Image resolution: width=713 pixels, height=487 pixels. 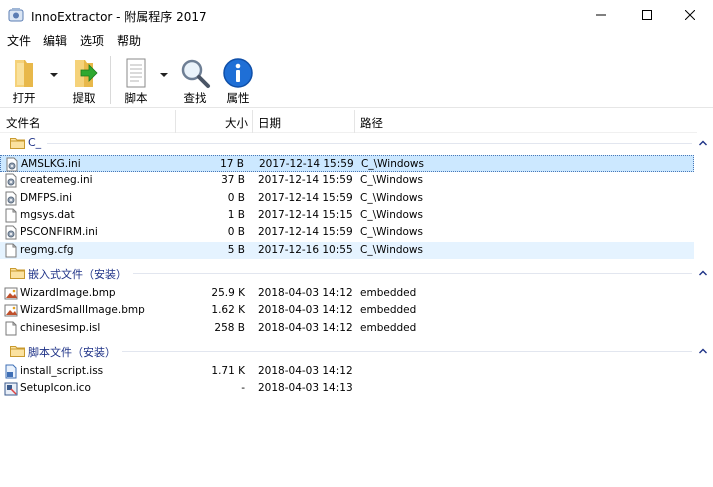 I want to click on list-item: AMSLKG.ini 17 B 2017-12-14 15:59 C_\Windows, so click(x=347, y=163).